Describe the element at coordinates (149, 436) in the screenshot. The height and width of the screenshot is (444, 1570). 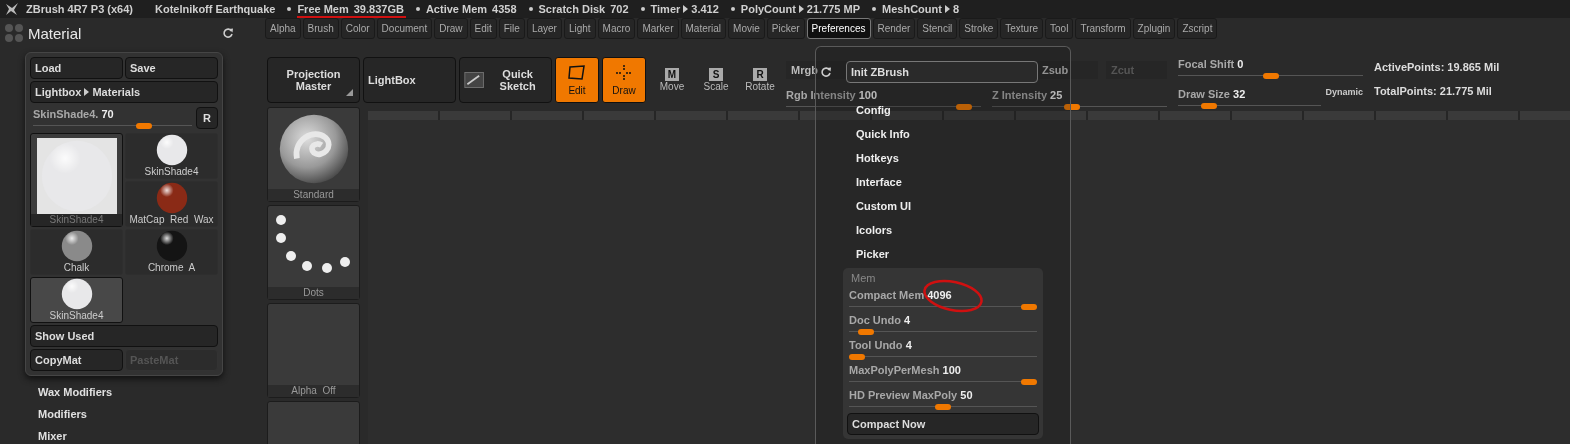
I see `subpalette-header: Mixer` at that location.